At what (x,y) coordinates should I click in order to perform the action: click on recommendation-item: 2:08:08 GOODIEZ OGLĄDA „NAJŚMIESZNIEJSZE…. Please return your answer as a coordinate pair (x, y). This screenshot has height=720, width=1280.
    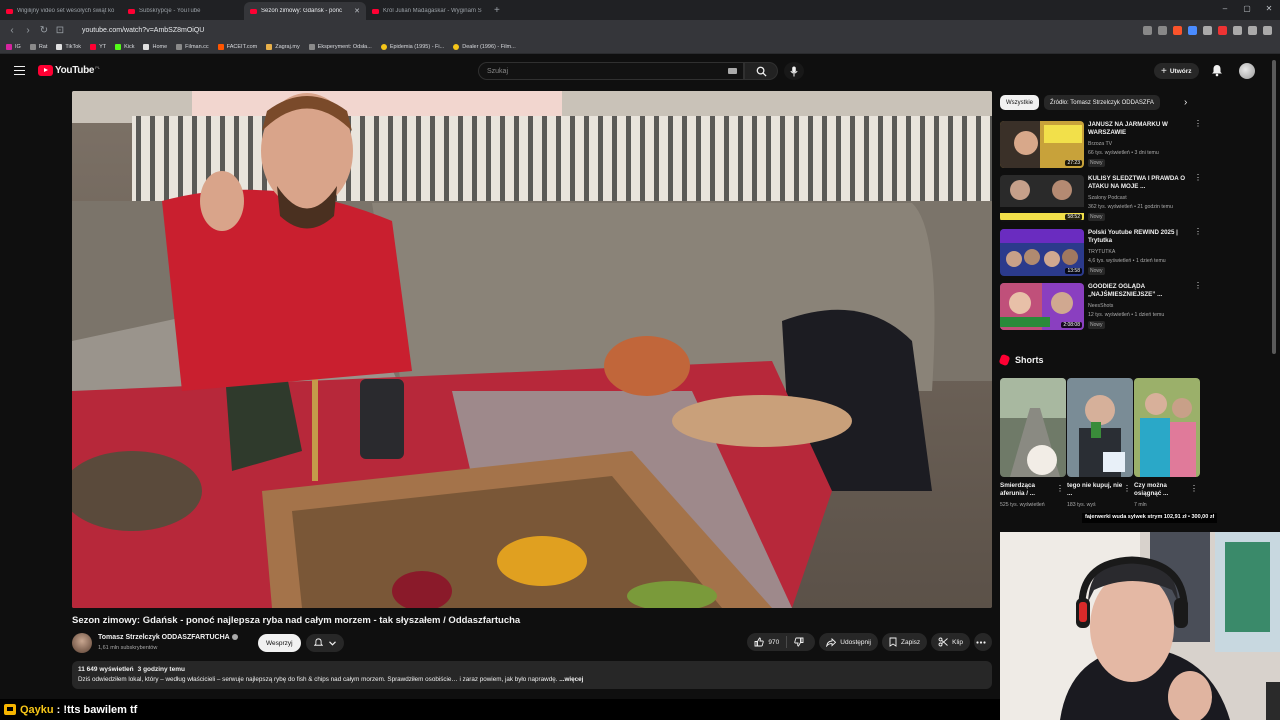
    Looking at the image, I should click on (1102, 307).